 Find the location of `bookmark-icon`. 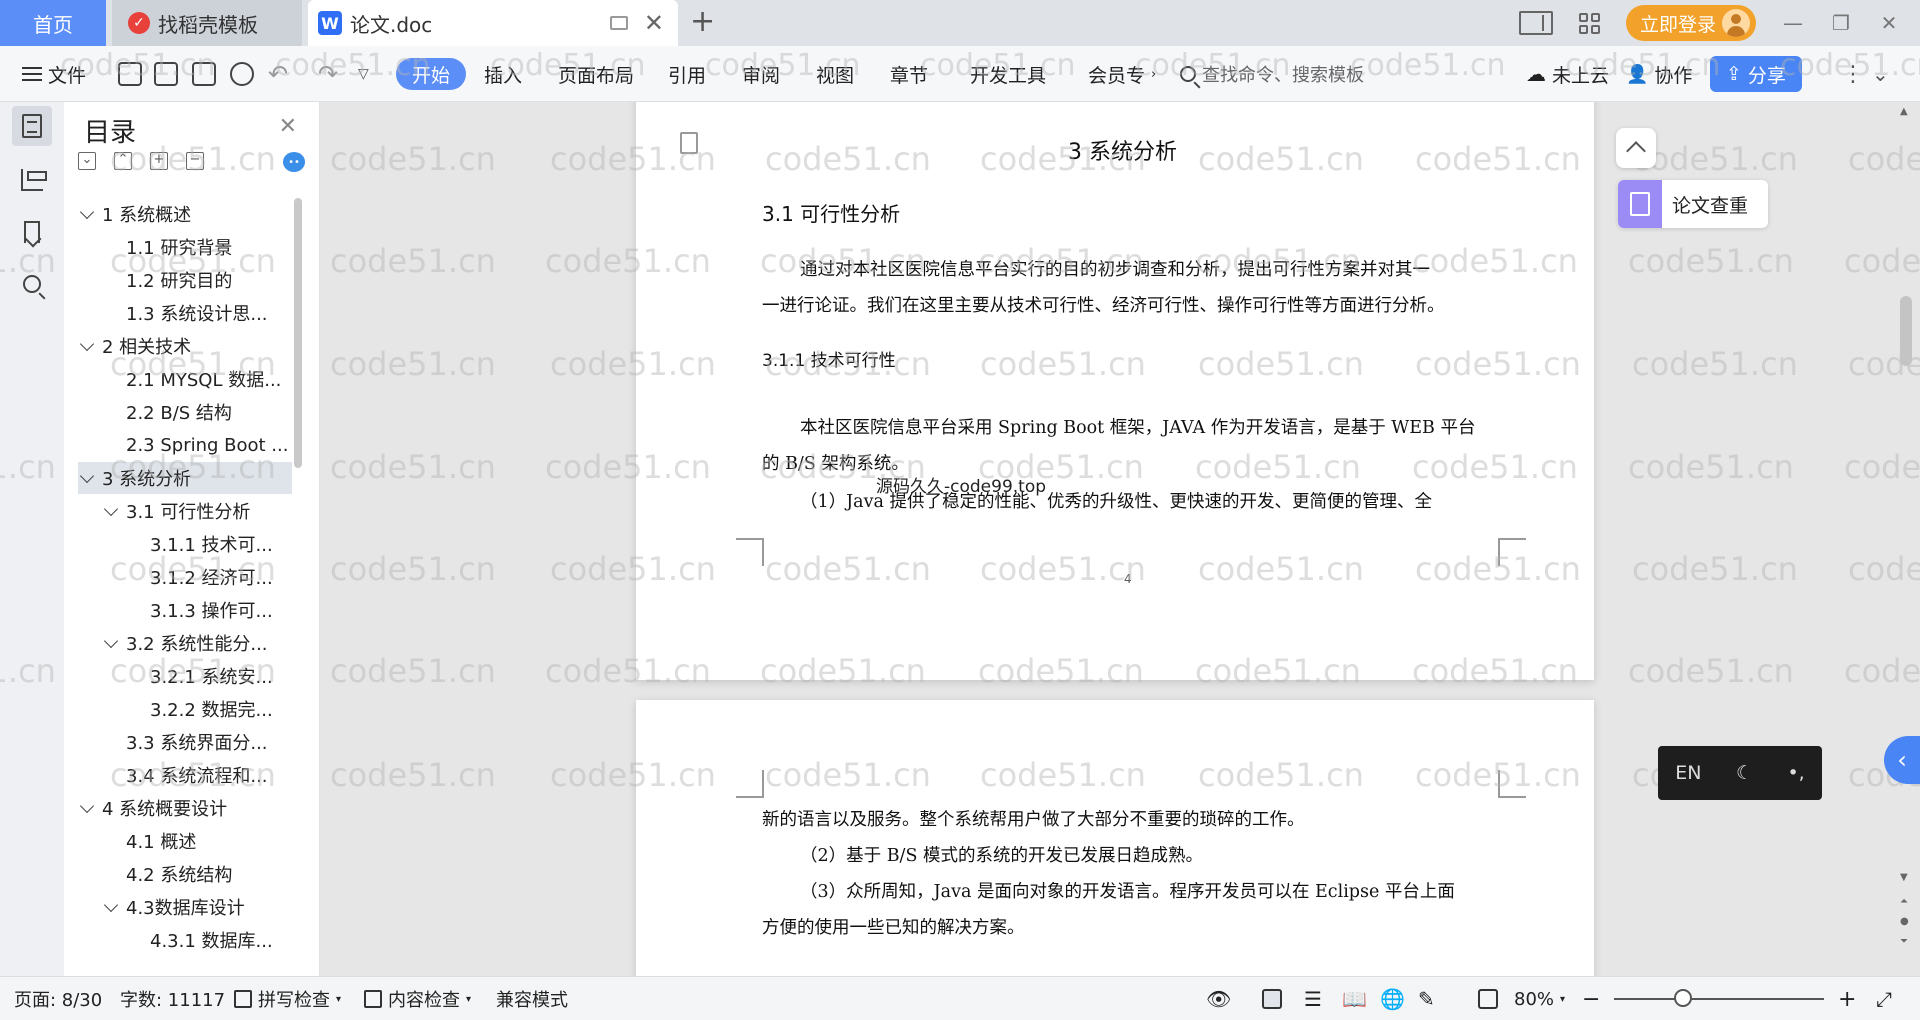

bookmark-icon is located at coordinates (32, 232).